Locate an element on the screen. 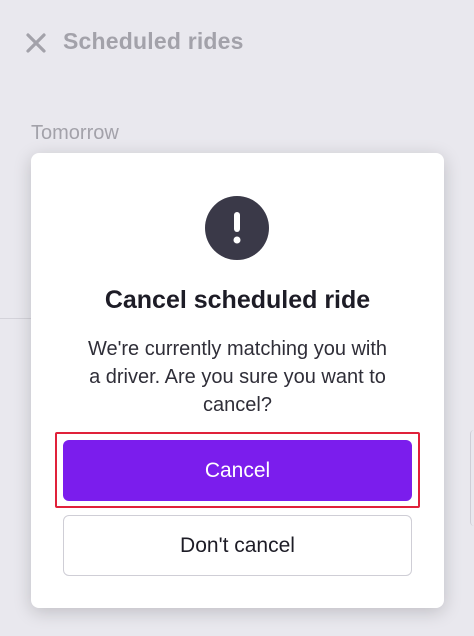  list-divider is located at coordinates (15, 318).